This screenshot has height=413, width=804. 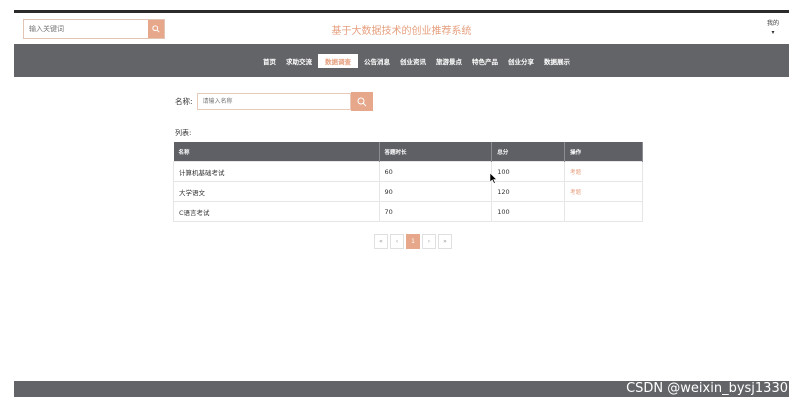 I want to click on user-menu: 我的 ▾, so click(x=773, y=28).